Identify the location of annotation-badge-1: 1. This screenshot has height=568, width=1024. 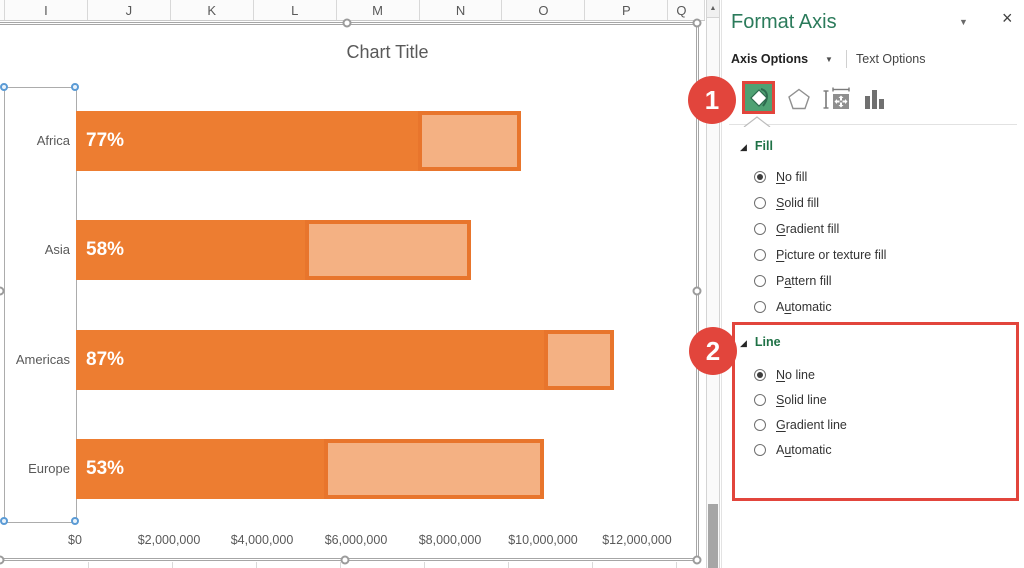
(712, 100).